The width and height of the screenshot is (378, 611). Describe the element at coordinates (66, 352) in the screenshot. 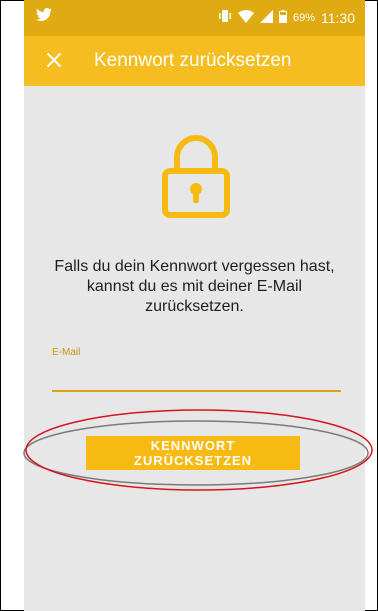

I see `email-label: E-Mail` at that location.